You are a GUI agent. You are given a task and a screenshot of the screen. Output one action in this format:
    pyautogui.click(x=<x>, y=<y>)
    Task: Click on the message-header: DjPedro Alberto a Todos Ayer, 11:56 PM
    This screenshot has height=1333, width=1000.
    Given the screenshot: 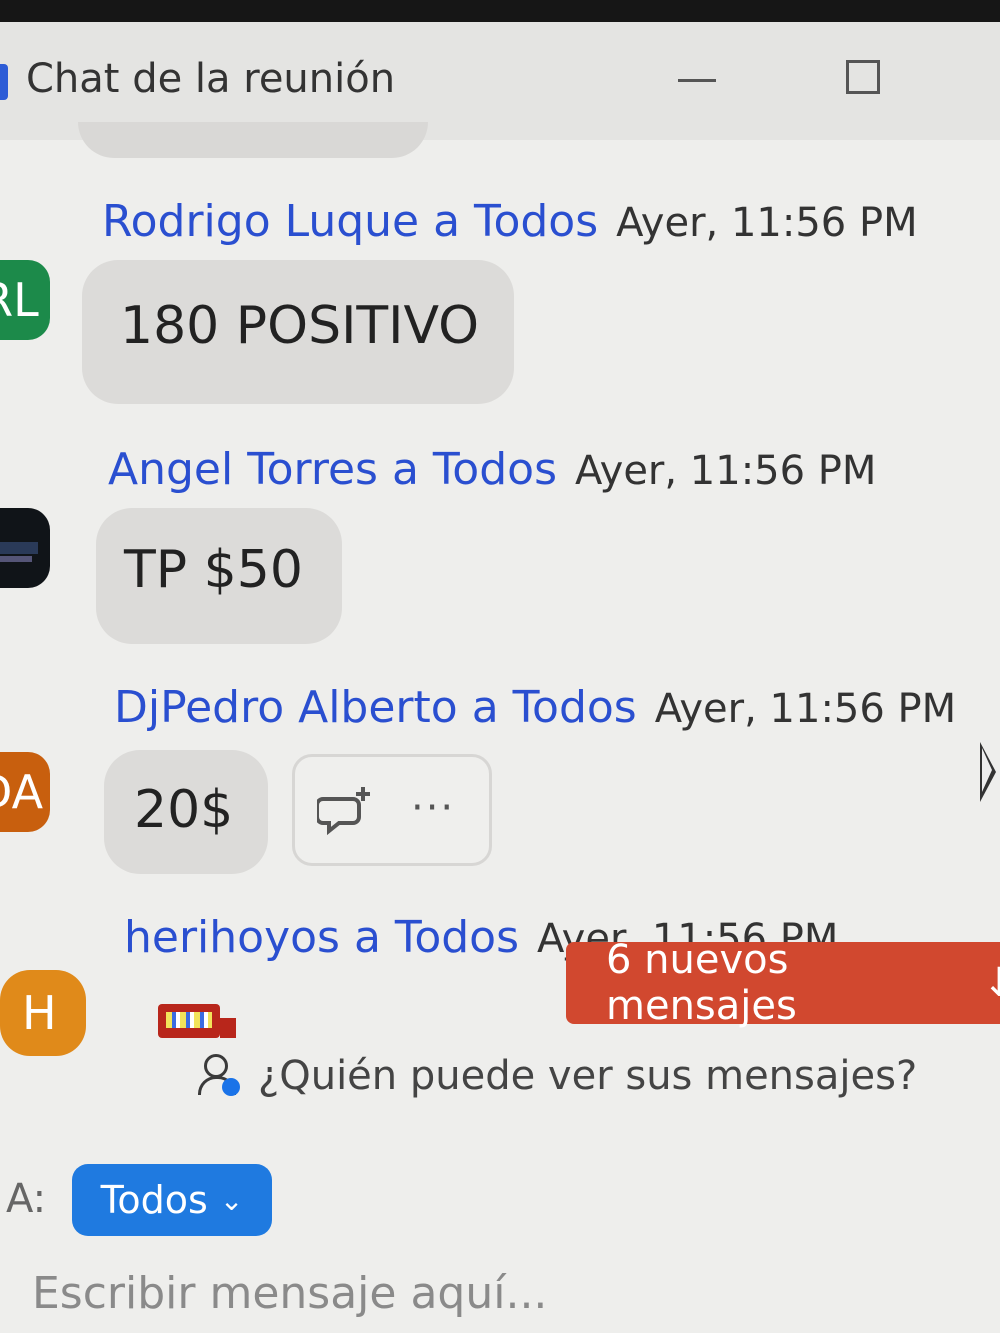 What is the action you would take?
    pyautogui.click(x=535, y=707)
    